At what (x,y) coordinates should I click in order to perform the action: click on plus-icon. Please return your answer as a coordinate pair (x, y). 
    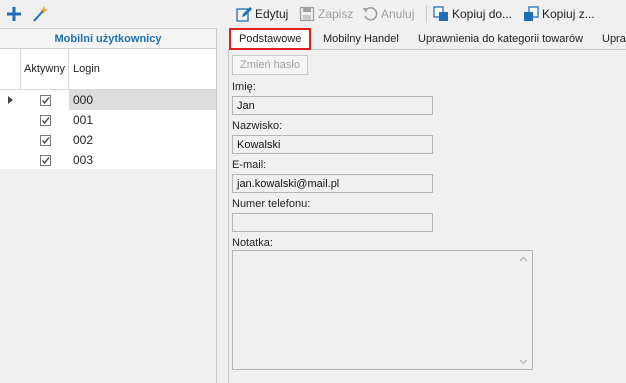
    Looking at the image, I should click on (14, 14).